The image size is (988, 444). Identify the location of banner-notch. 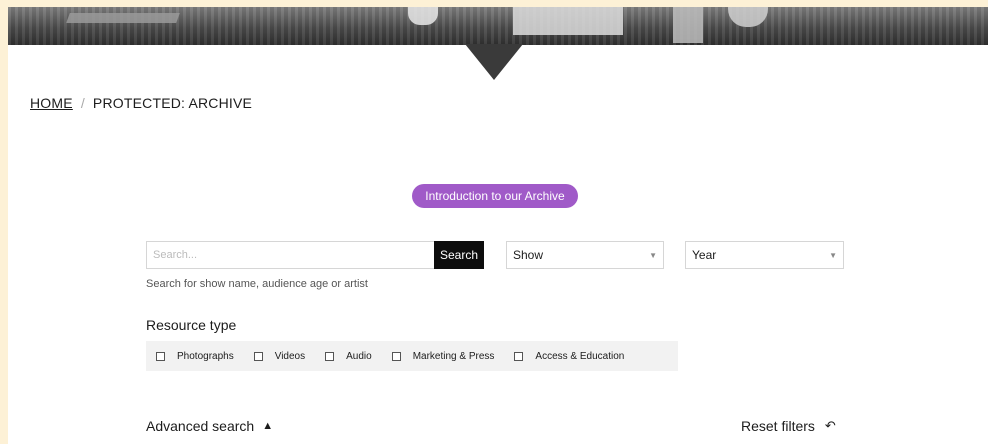
(494, 62).